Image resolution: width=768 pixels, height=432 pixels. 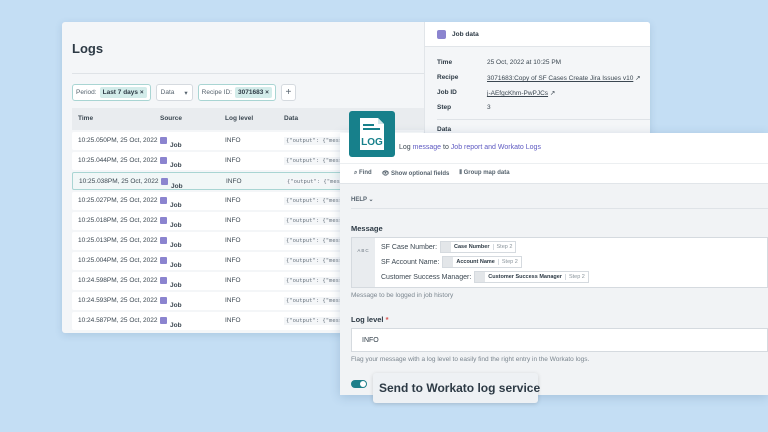 I want to click on message-hint: Message to be logged in job history, so click(x=402, y=295).